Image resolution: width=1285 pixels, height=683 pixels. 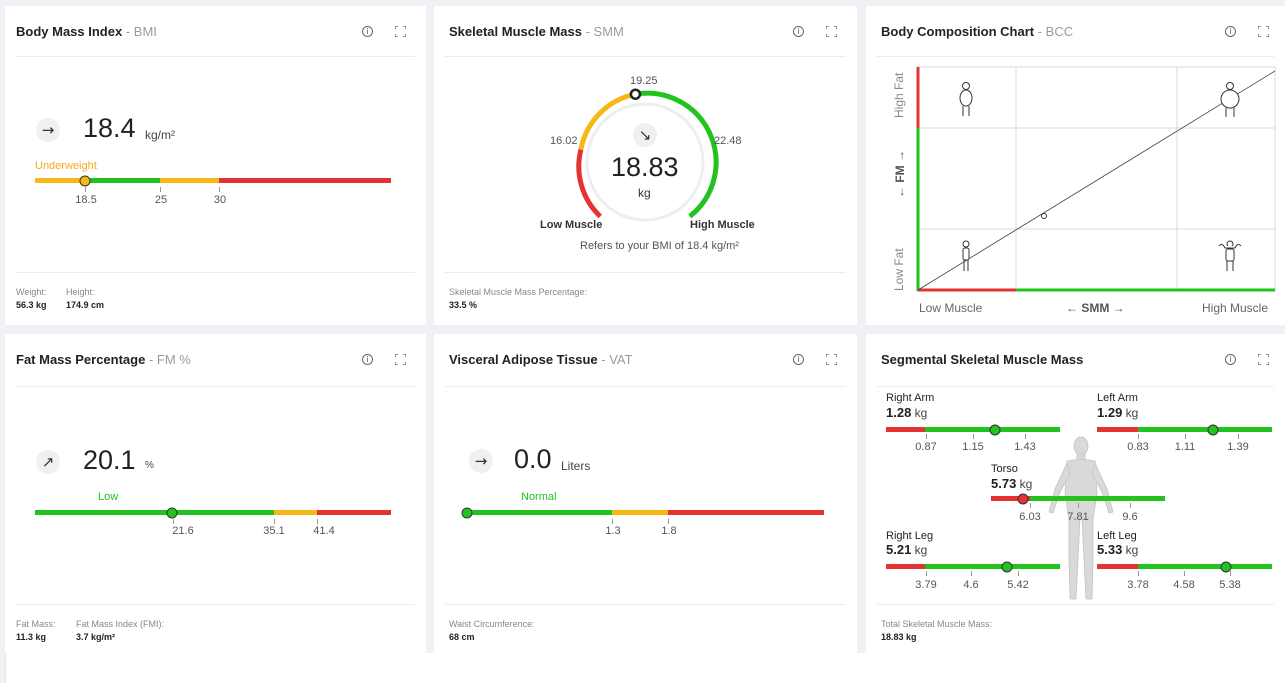 What do you see at coordinates (613, 531) in the screenshot?
I see `tick-label: 1.3` at bounding box center [613, 531].